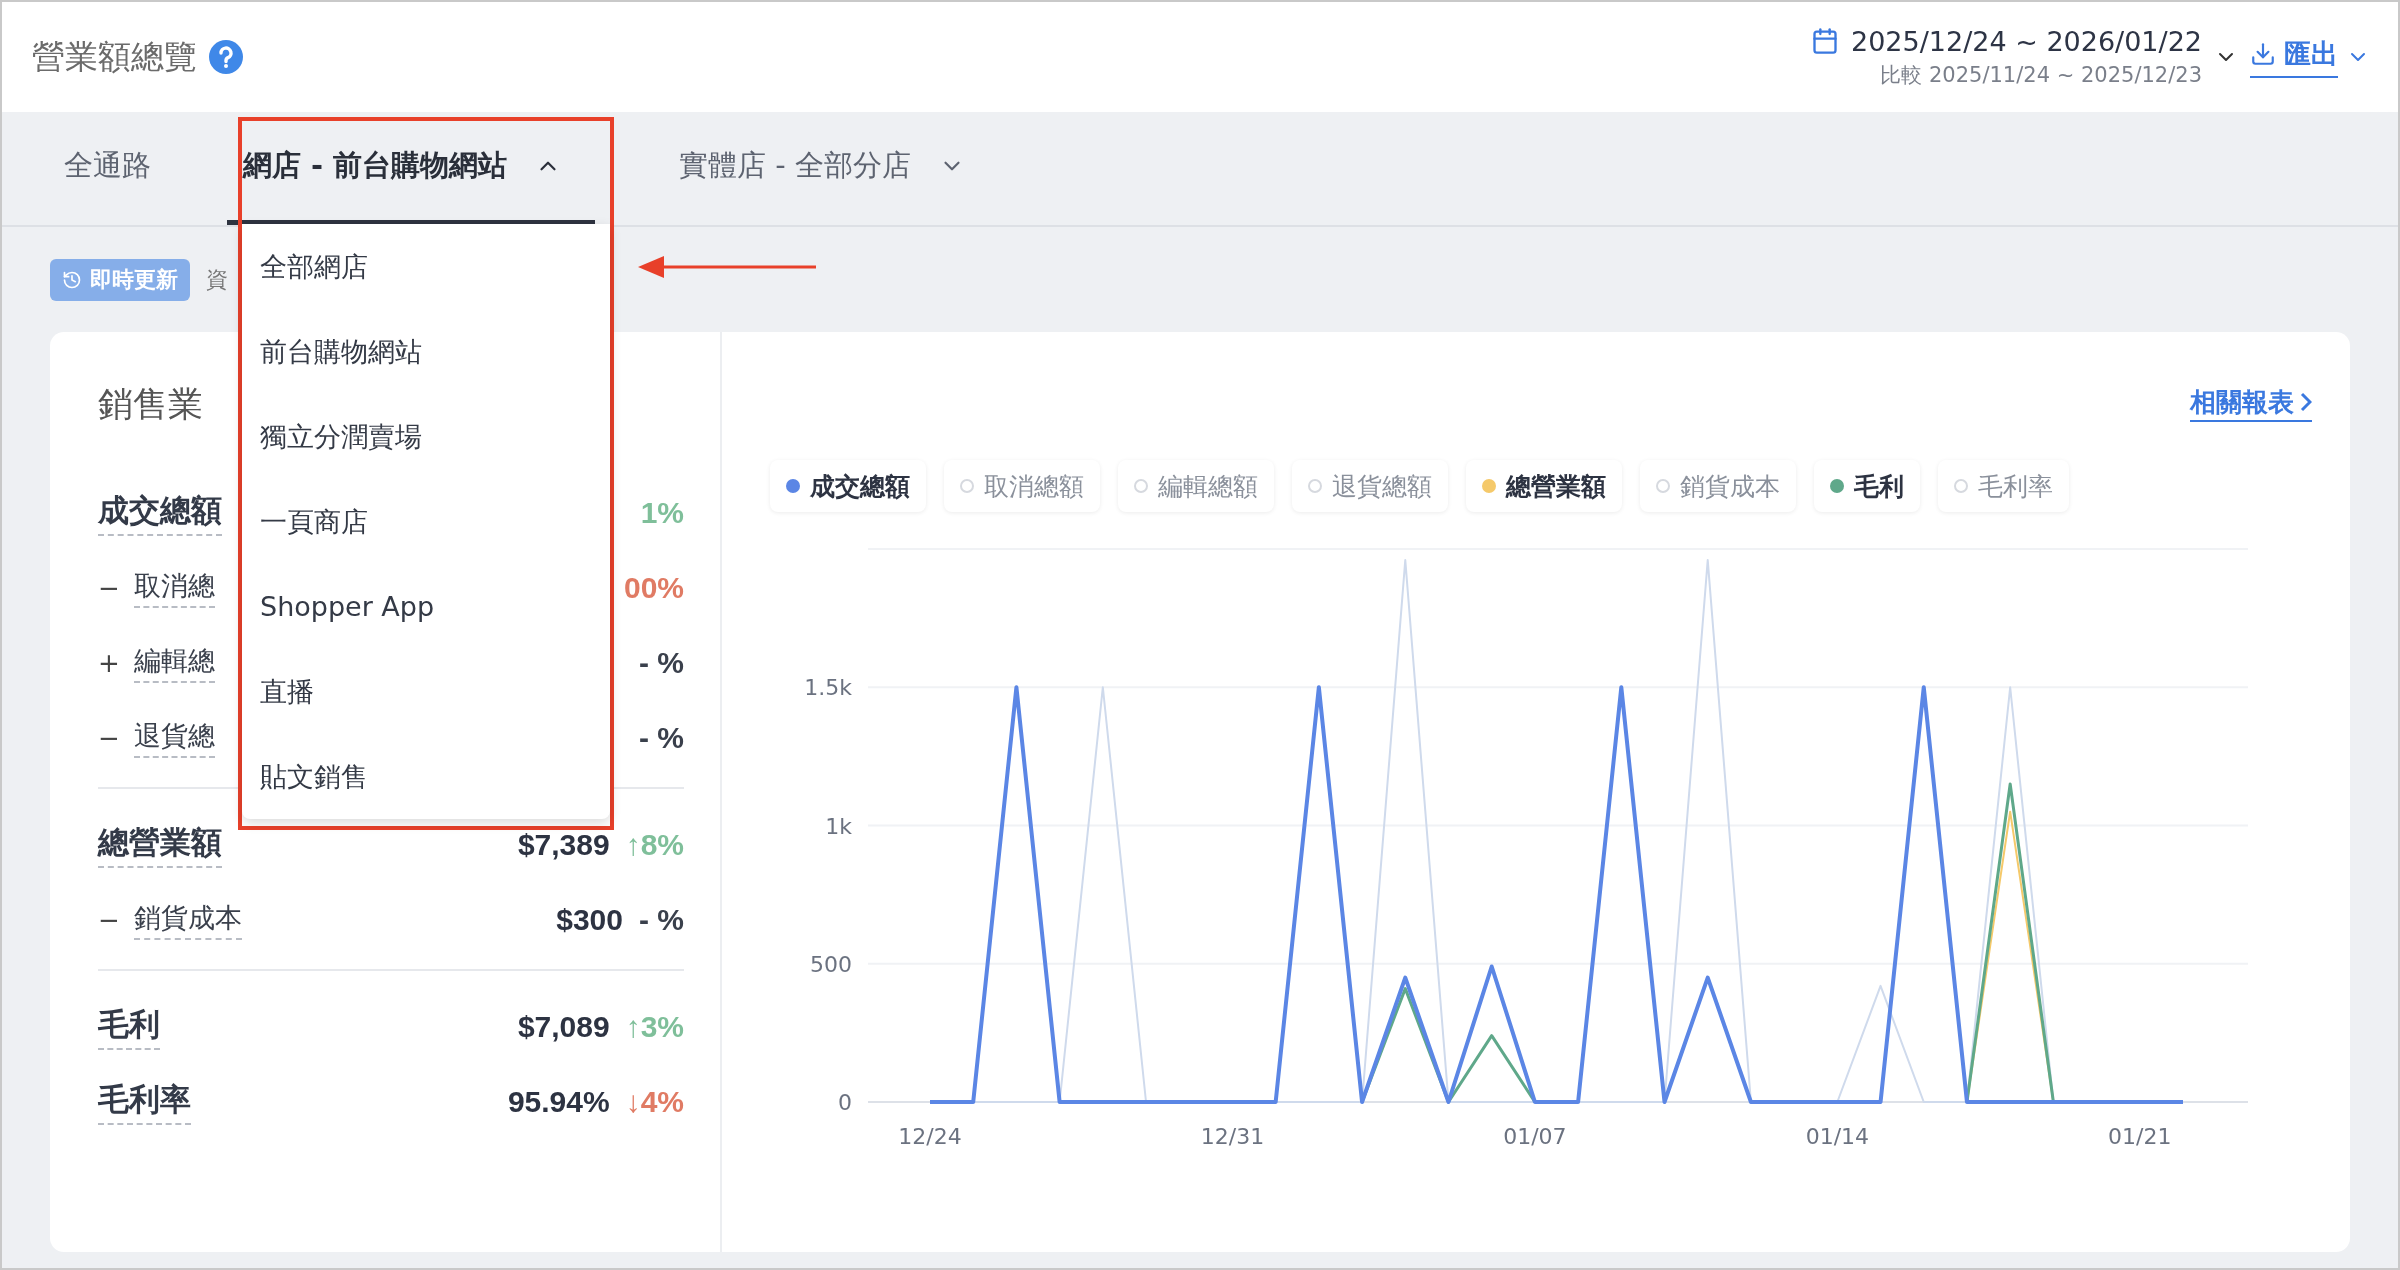 The height and width of the screenshot is (1270, 2400). I want to click on metric-change: ↑8%, so click(654, 844).